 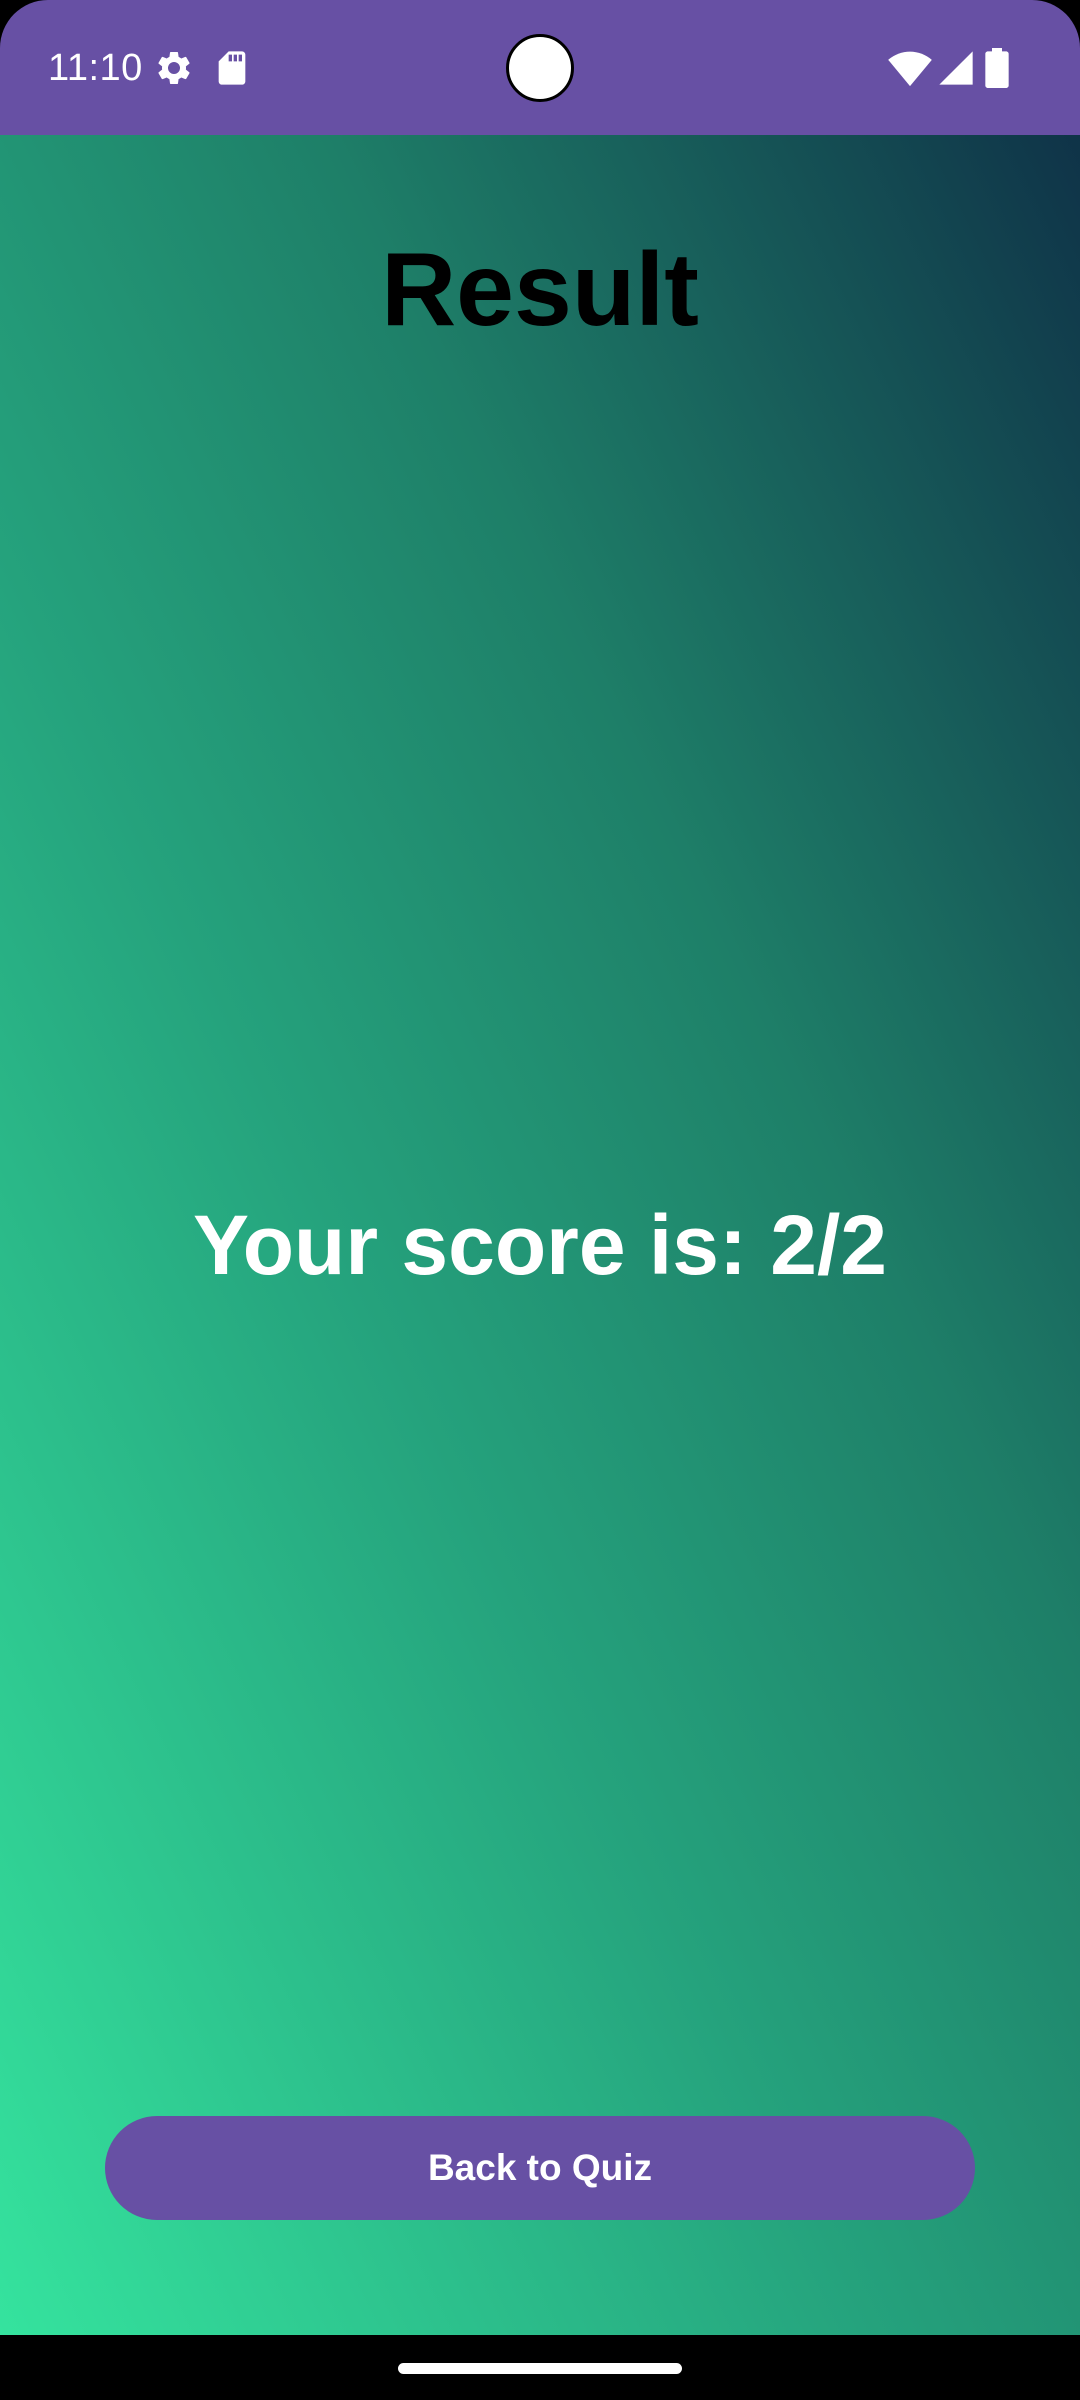 What do you see at coordinates (174, 67) in the screenshot?
I see `gear-icon` at bounding box center [174, 67].